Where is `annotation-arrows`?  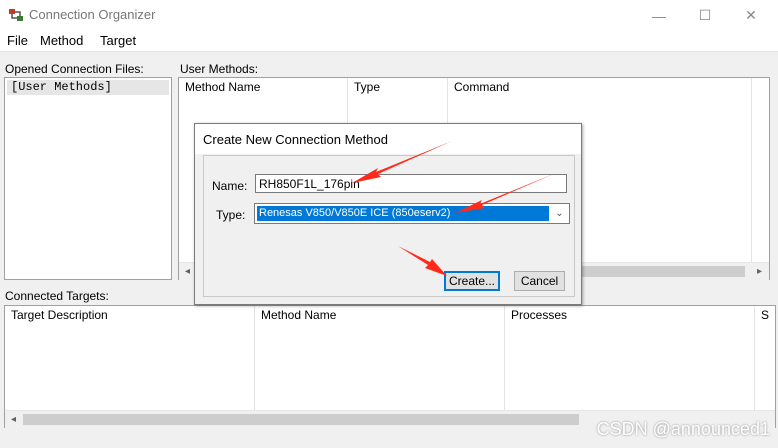
annotation-arrows is located at coordinates (454, 208).